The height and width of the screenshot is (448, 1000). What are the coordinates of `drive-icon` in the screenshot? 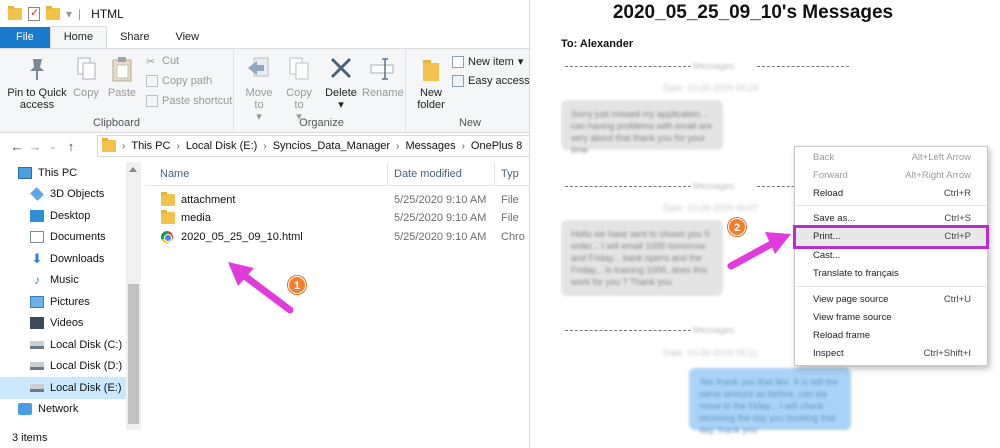 It's located at (37, 344).